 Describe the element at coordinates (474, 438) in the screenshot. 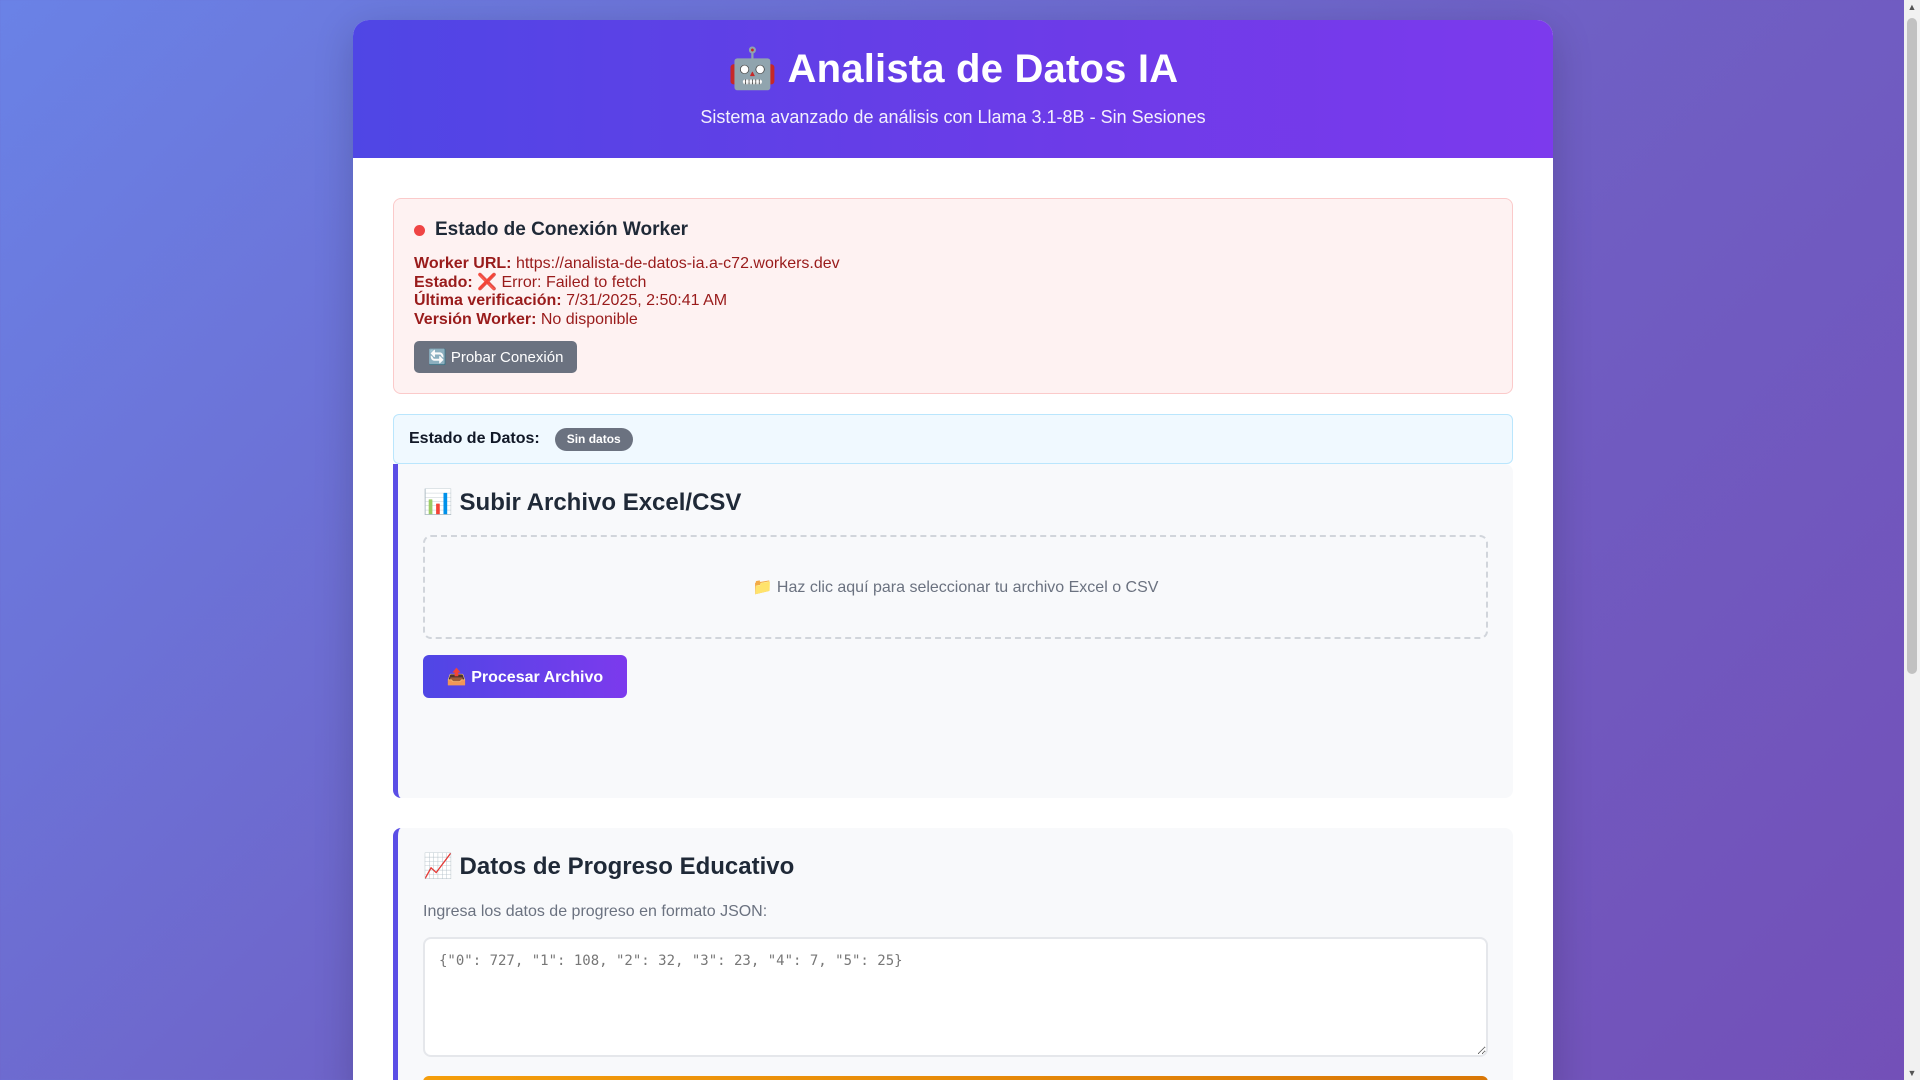

I see `data-status-label: Estado de Datos:` at that location.